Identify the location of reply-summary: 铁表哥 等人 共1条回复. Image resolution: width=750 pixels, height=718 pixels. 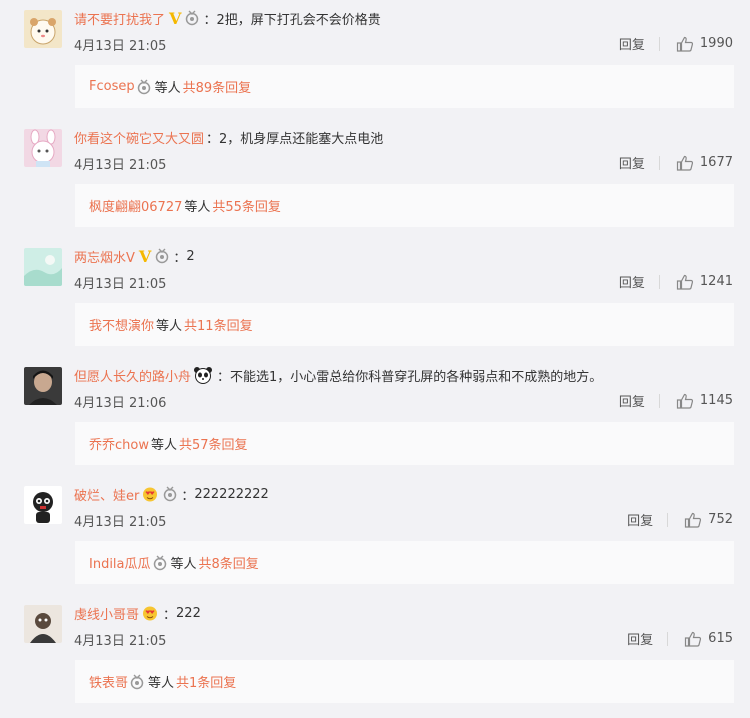
(404, 681).